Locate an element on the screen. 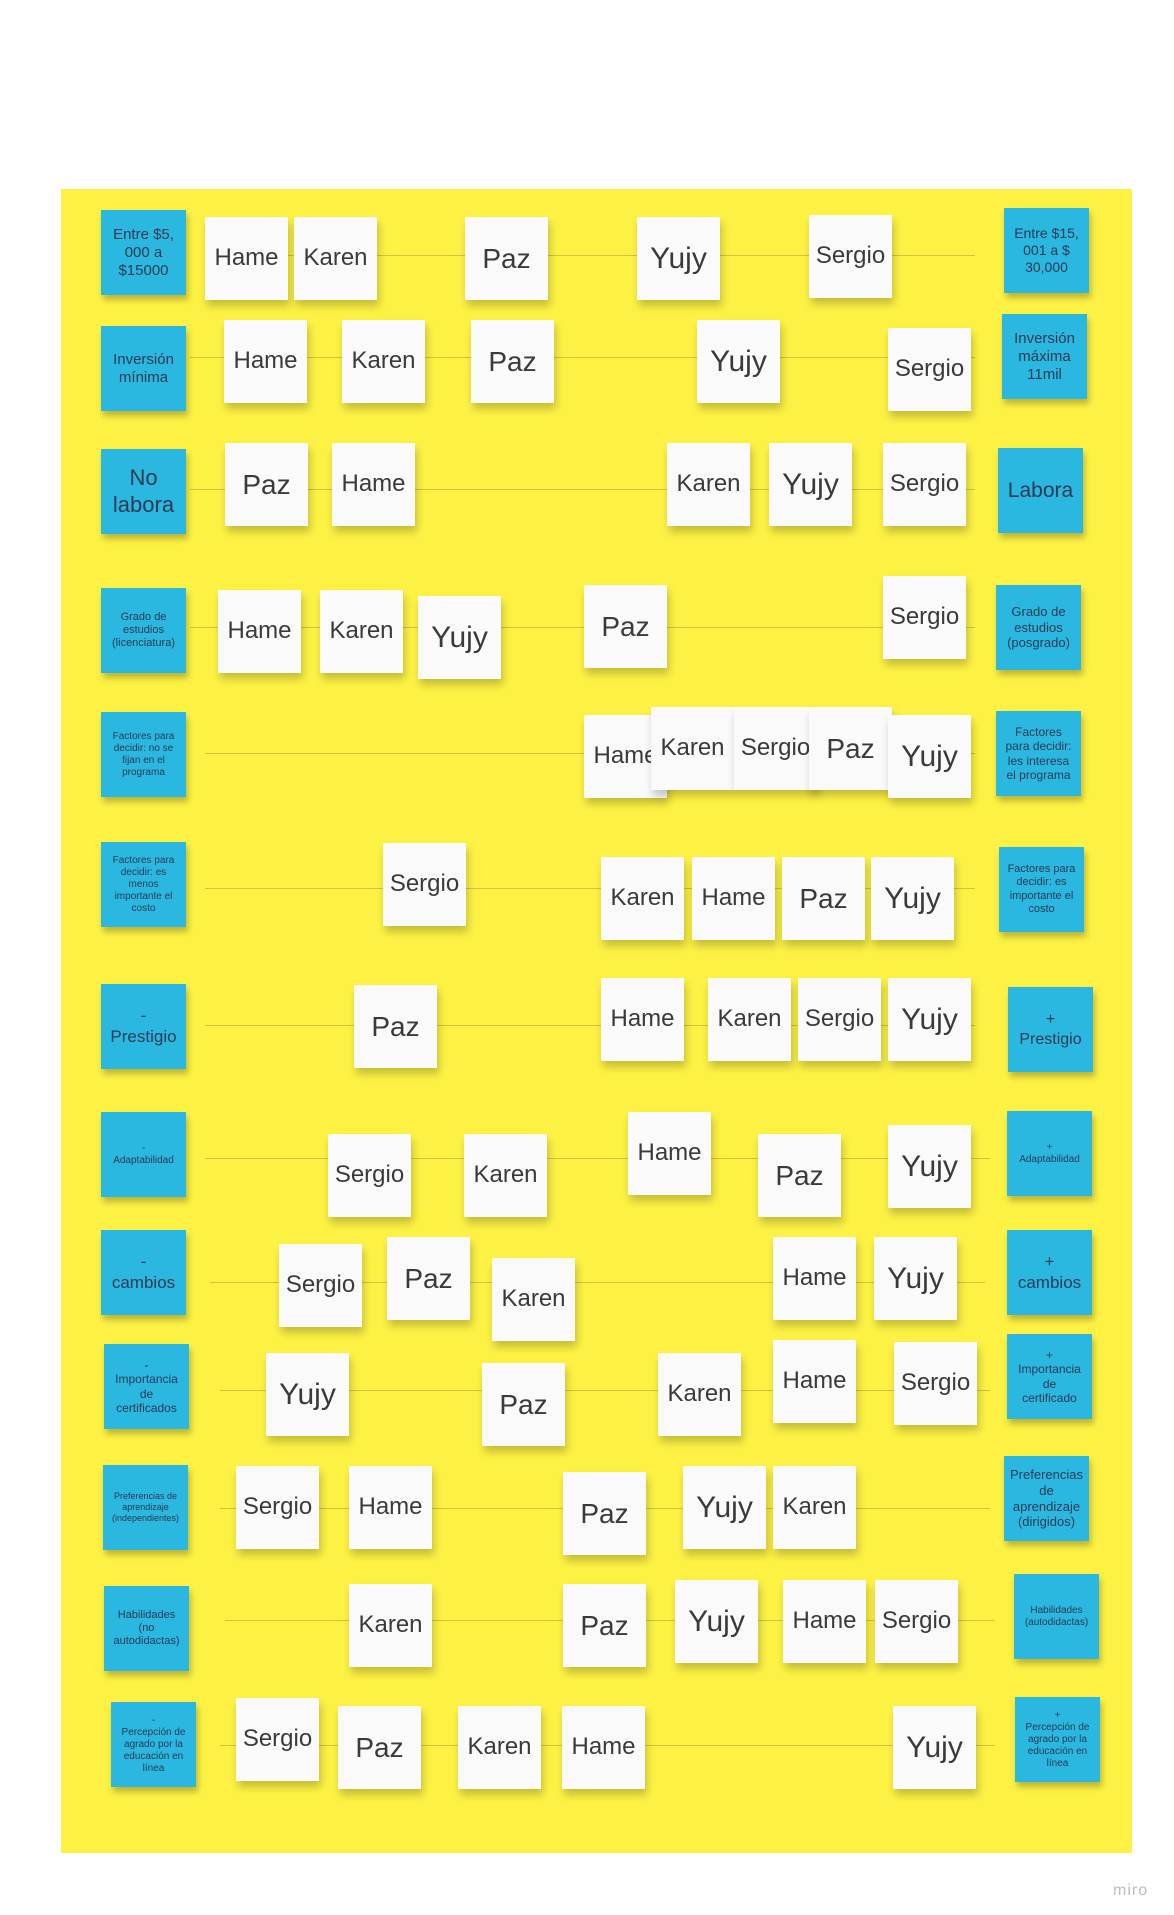 The width and height of the screenshot is (1174, 1915). miro-watermark: miro is located at coordinates (1131, 1890).